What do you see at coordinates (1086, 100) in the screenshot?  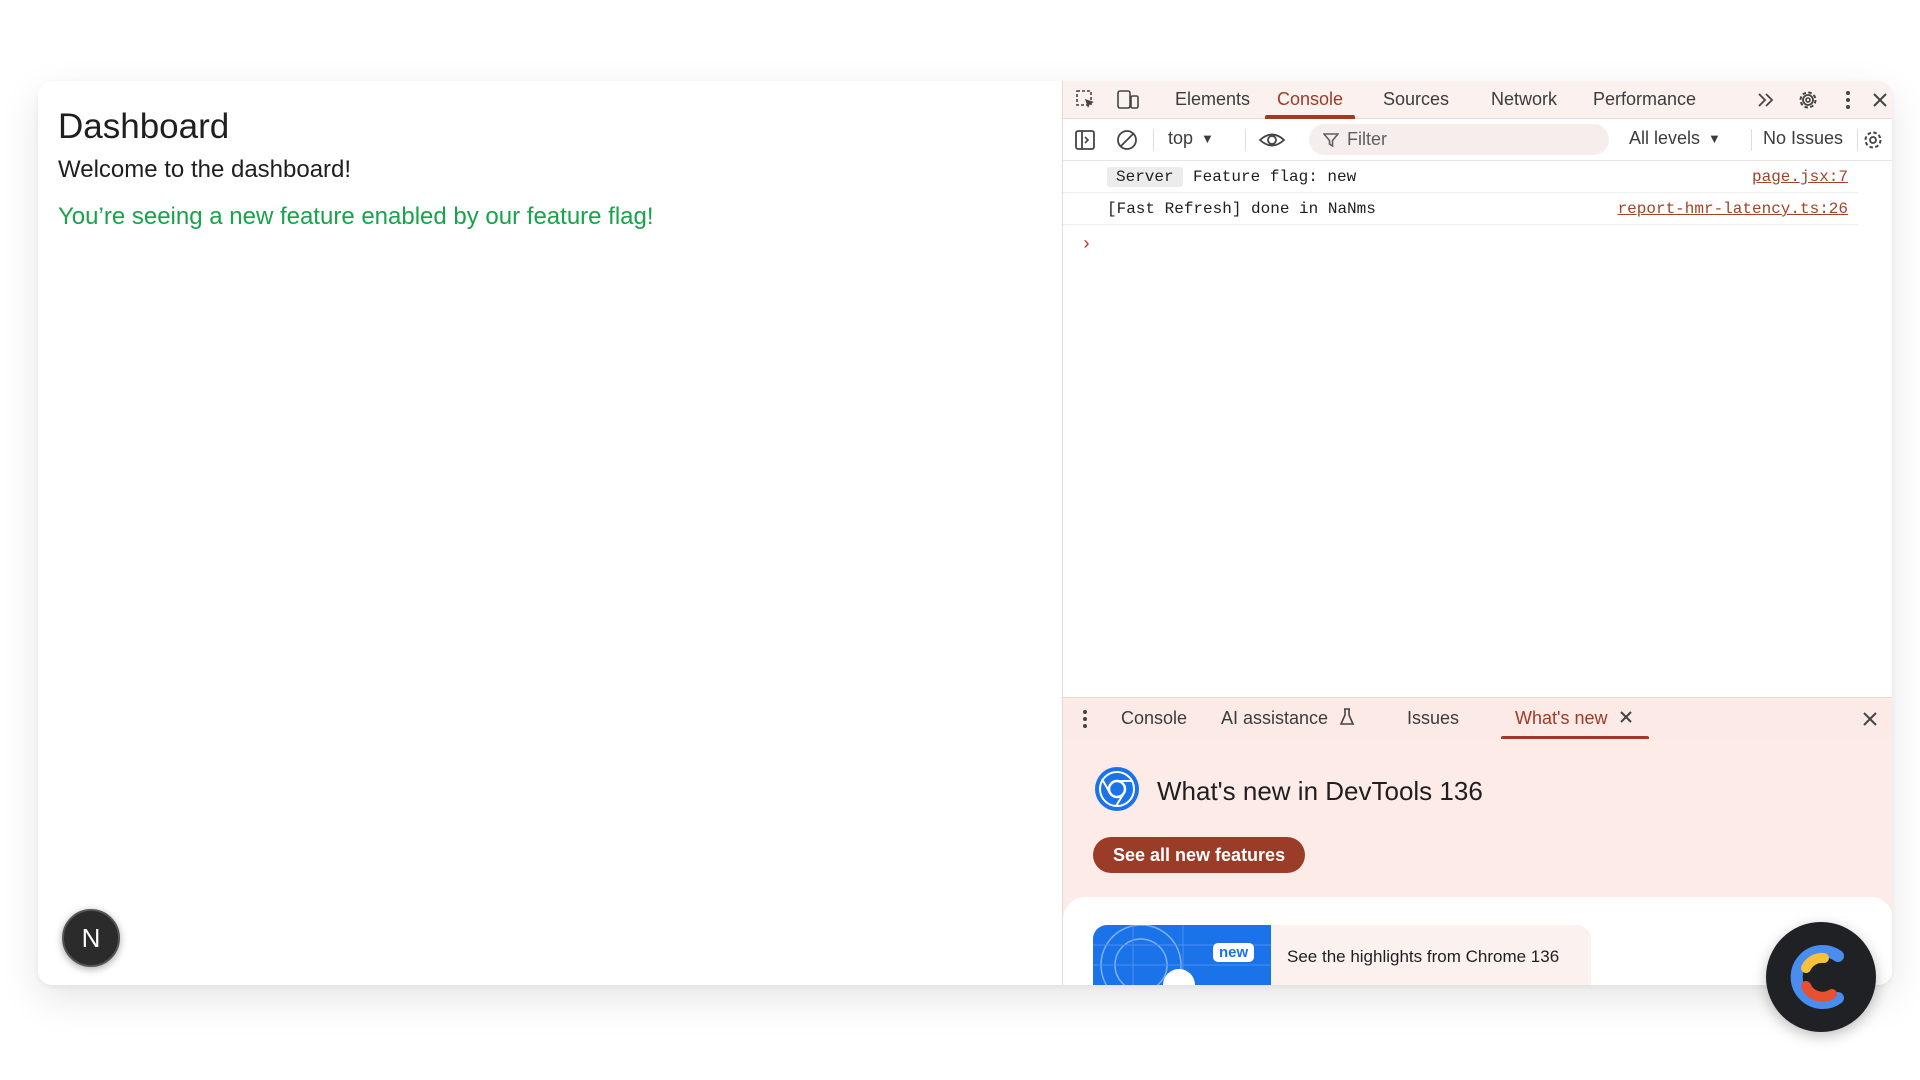 I see `inspect-element-icon` at bounding box center [1086, 100].